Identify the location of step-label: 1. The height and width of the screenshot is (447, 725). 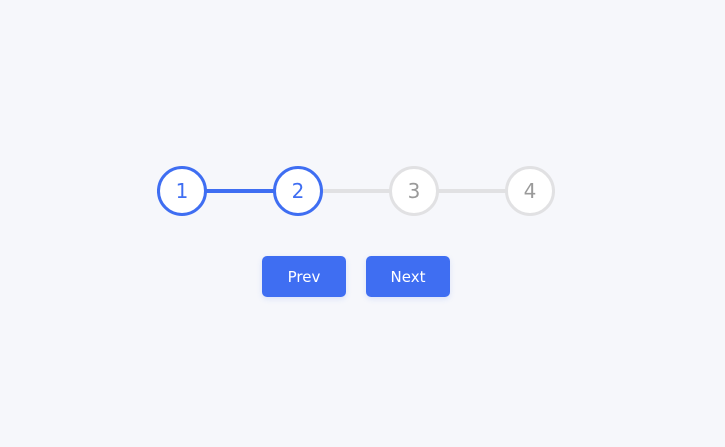
(182, 191).